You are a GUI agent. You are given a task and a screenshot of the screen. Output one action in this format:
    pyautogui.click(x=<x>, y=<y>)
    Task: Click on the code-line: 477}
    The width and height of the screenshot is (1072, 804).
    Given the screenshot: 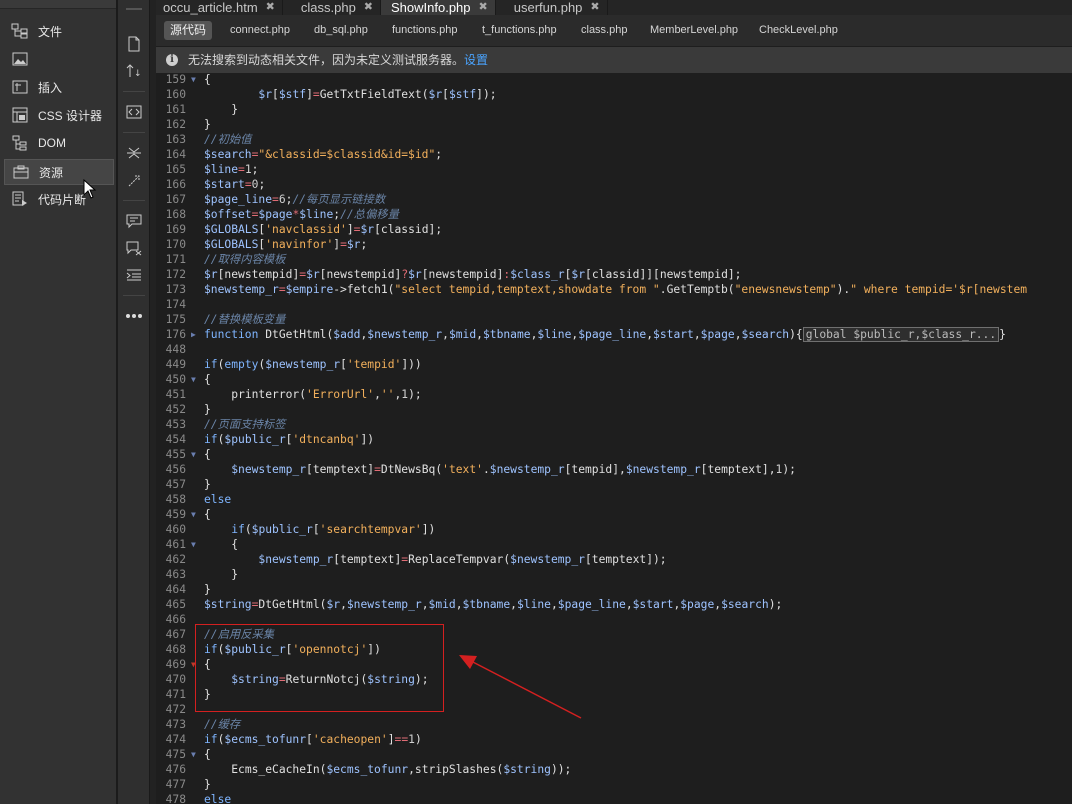 What is the action you would take?
    pyautogui.click(x=614, y=784)
    